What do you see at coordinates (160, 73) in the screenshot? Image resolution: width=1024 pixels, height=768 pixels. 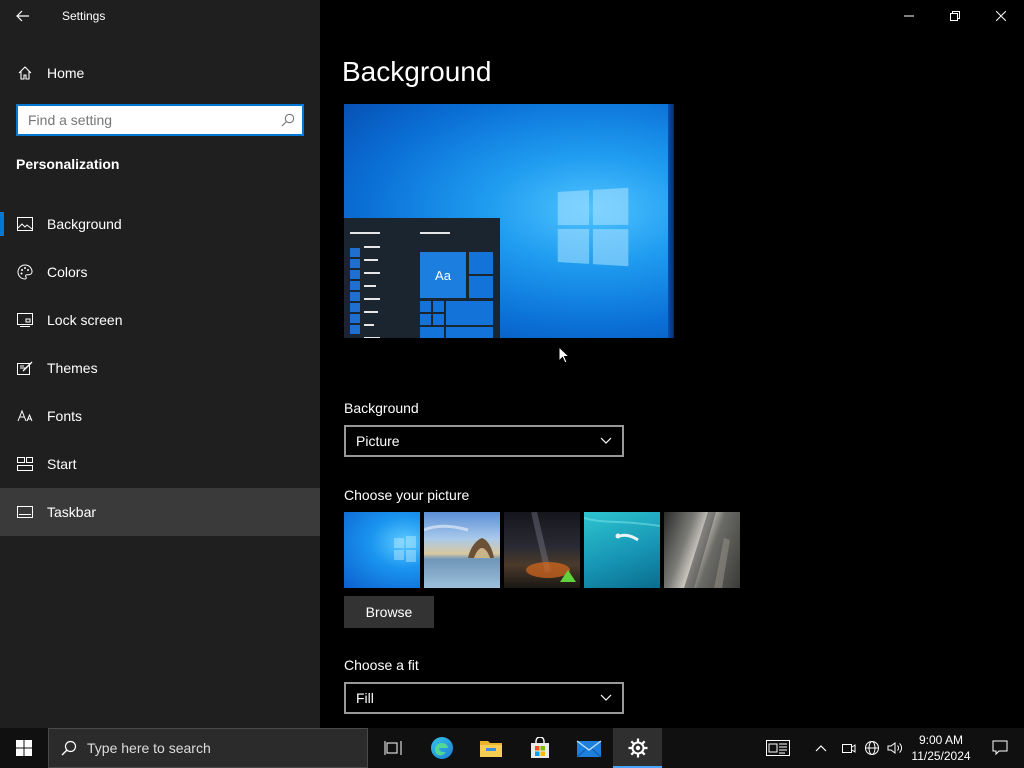 I see `sidebar-item-home: Home` at bounding box center [160, 73].